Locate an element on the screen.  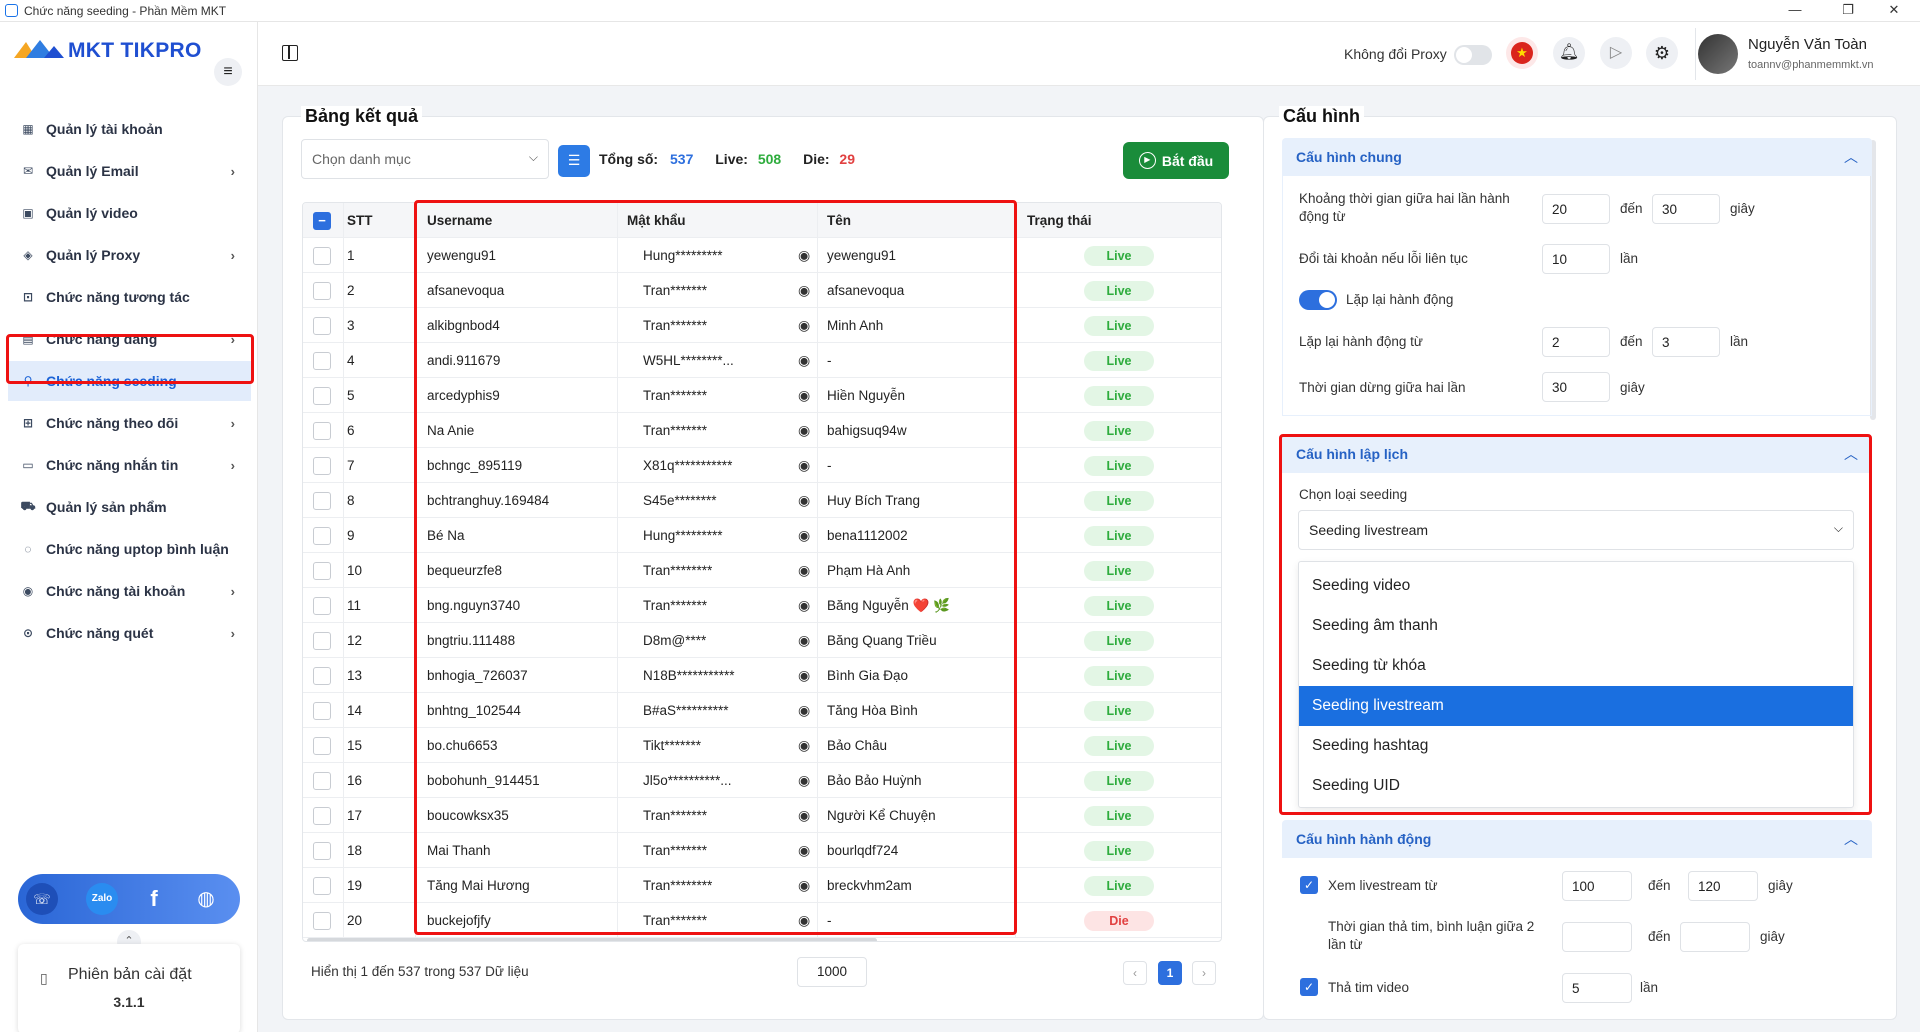
prev-page-button: ‹ is located at coordinates (1135, 973).